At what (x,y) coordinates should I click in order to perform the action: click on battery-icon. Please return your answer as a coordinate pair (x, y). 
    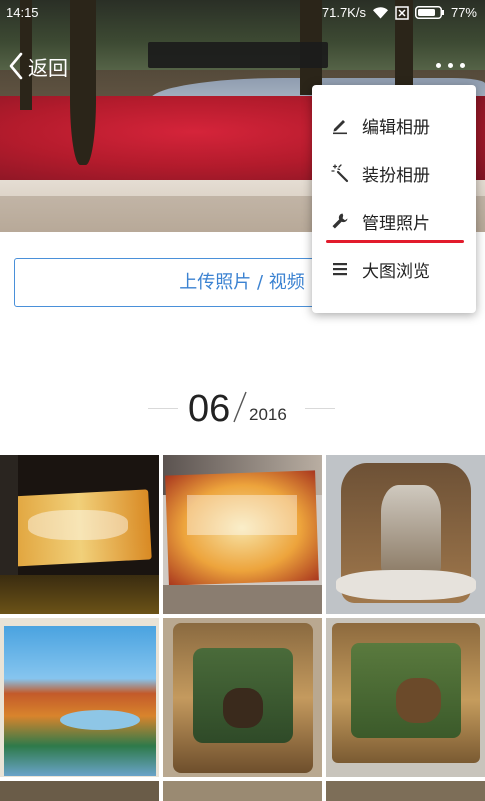
    Looking at the image, I should click on (429, 12).